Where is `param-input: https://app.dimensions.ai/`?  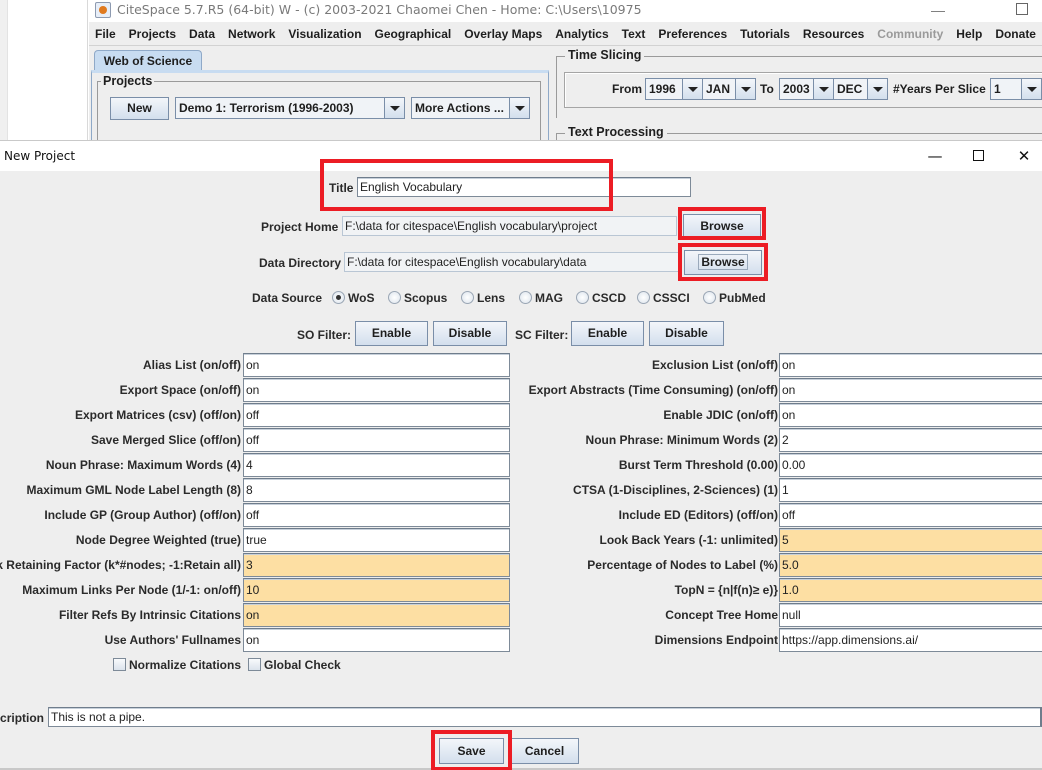 param-input: https://app.dimensions.ai/ is located at coordinates (910, 640).